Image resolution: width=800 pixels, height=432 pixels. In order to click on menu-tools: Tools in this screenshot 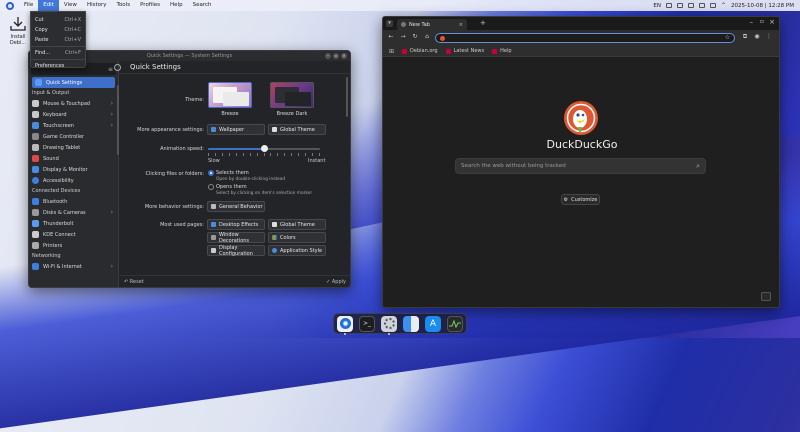, I will do `click(124, 5)`.